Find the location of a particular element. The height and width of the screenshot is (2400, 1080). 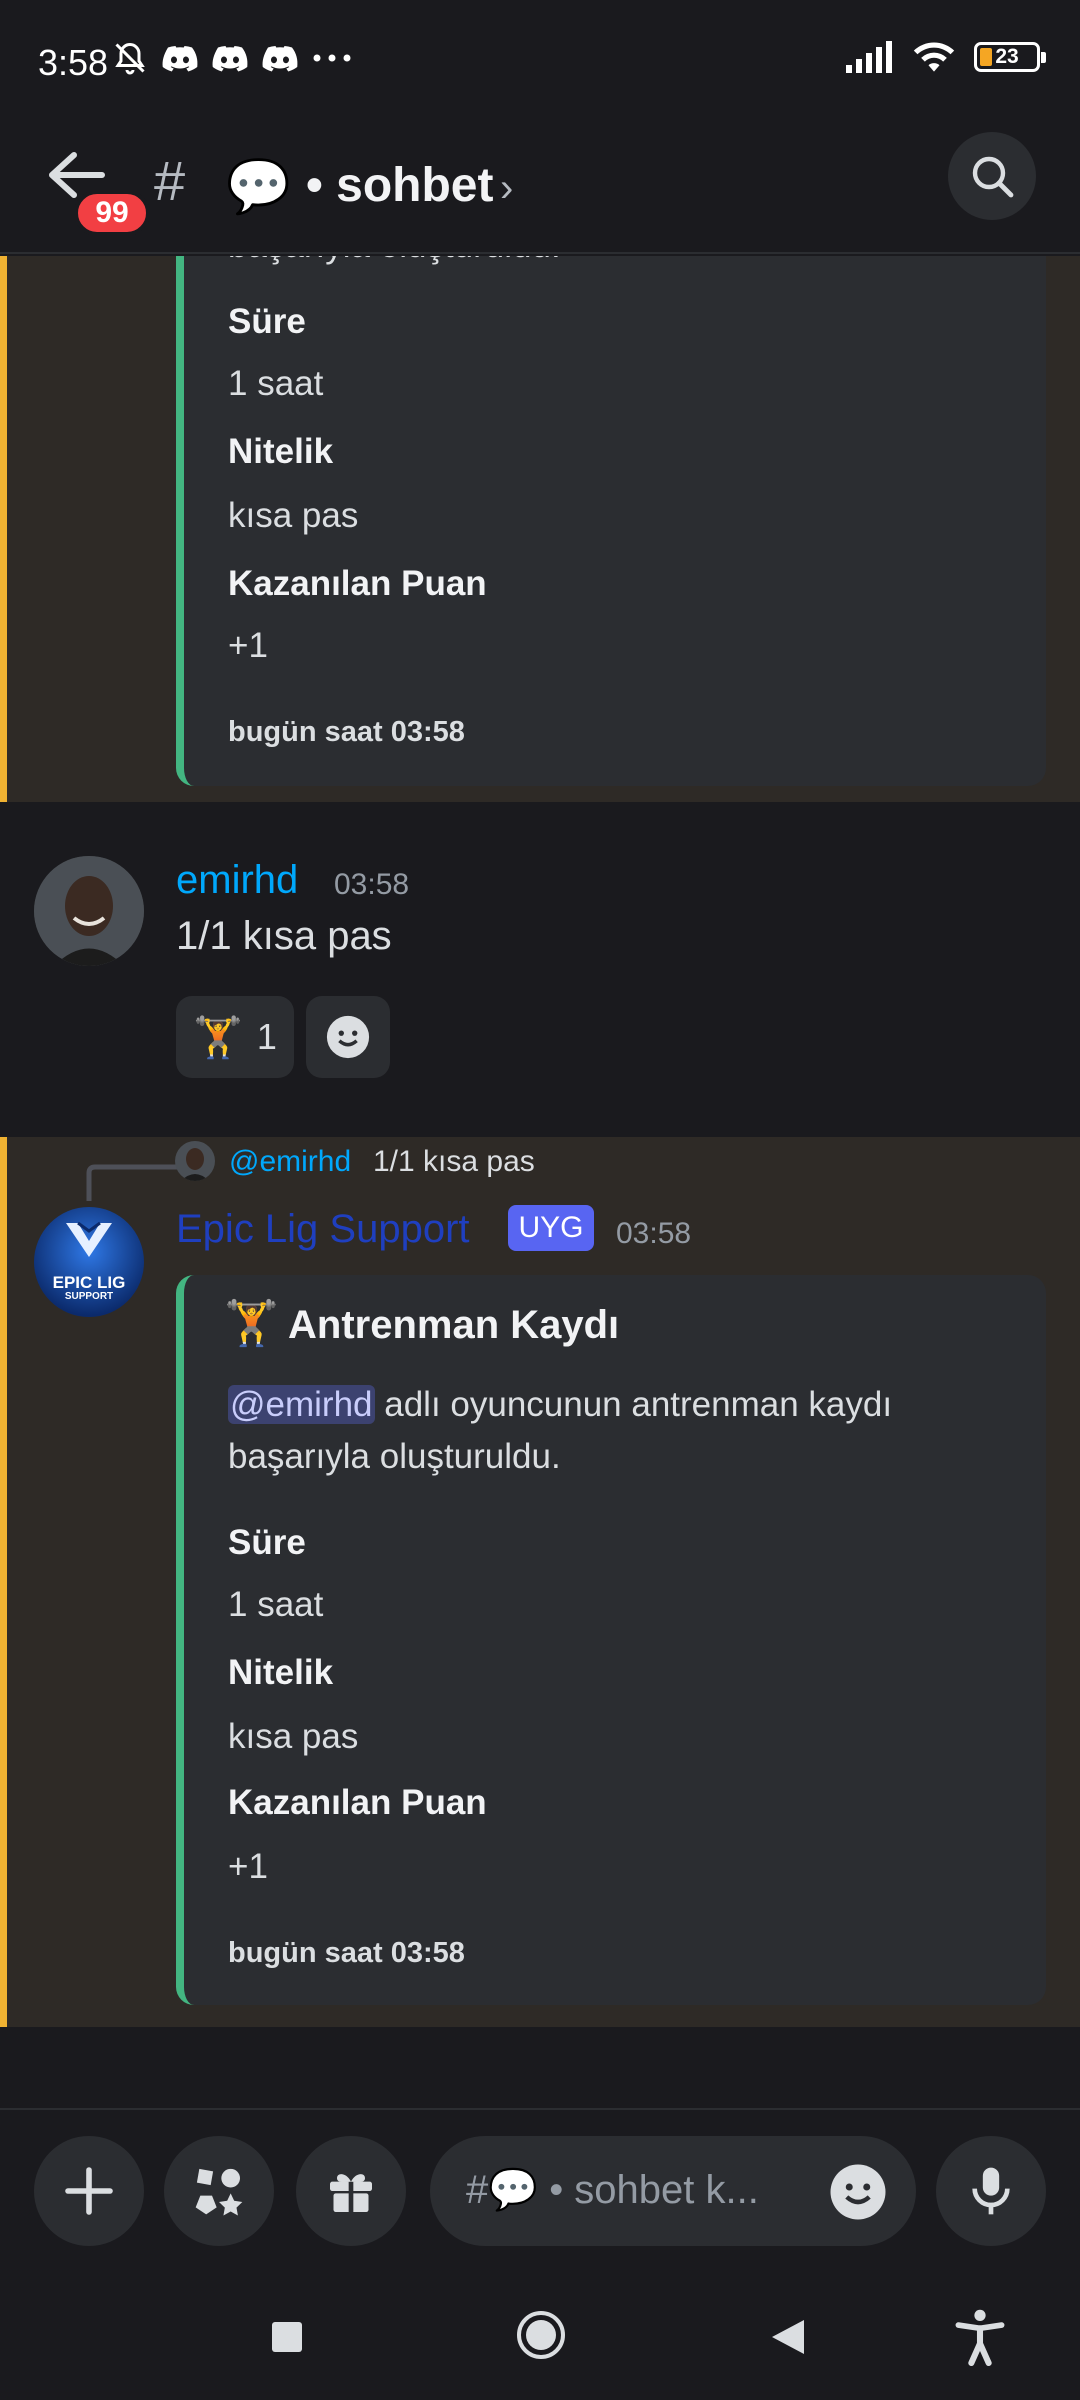

add-reaction-button is located at coordinates (348, 1037).